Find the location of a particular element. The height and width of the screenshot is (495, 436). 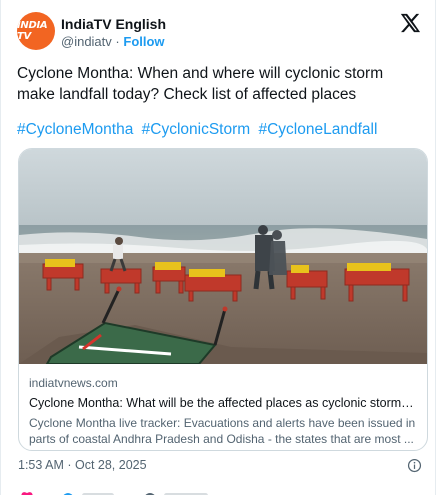

handle-row: @indiatv · Follow is located at coordinates (113, 41).